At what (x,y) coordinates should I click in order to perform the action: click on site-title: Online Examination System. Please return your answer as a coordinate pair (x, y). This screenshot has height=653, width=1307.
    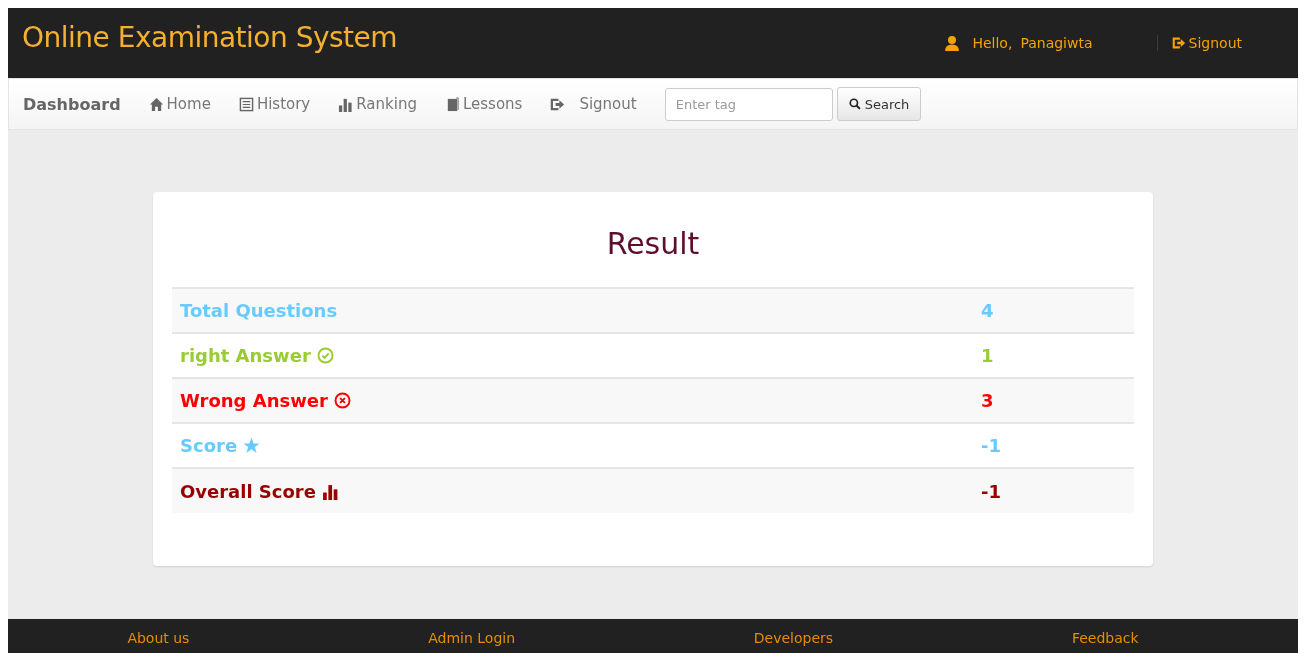
    Looking at the image, I should click on (210, 37).